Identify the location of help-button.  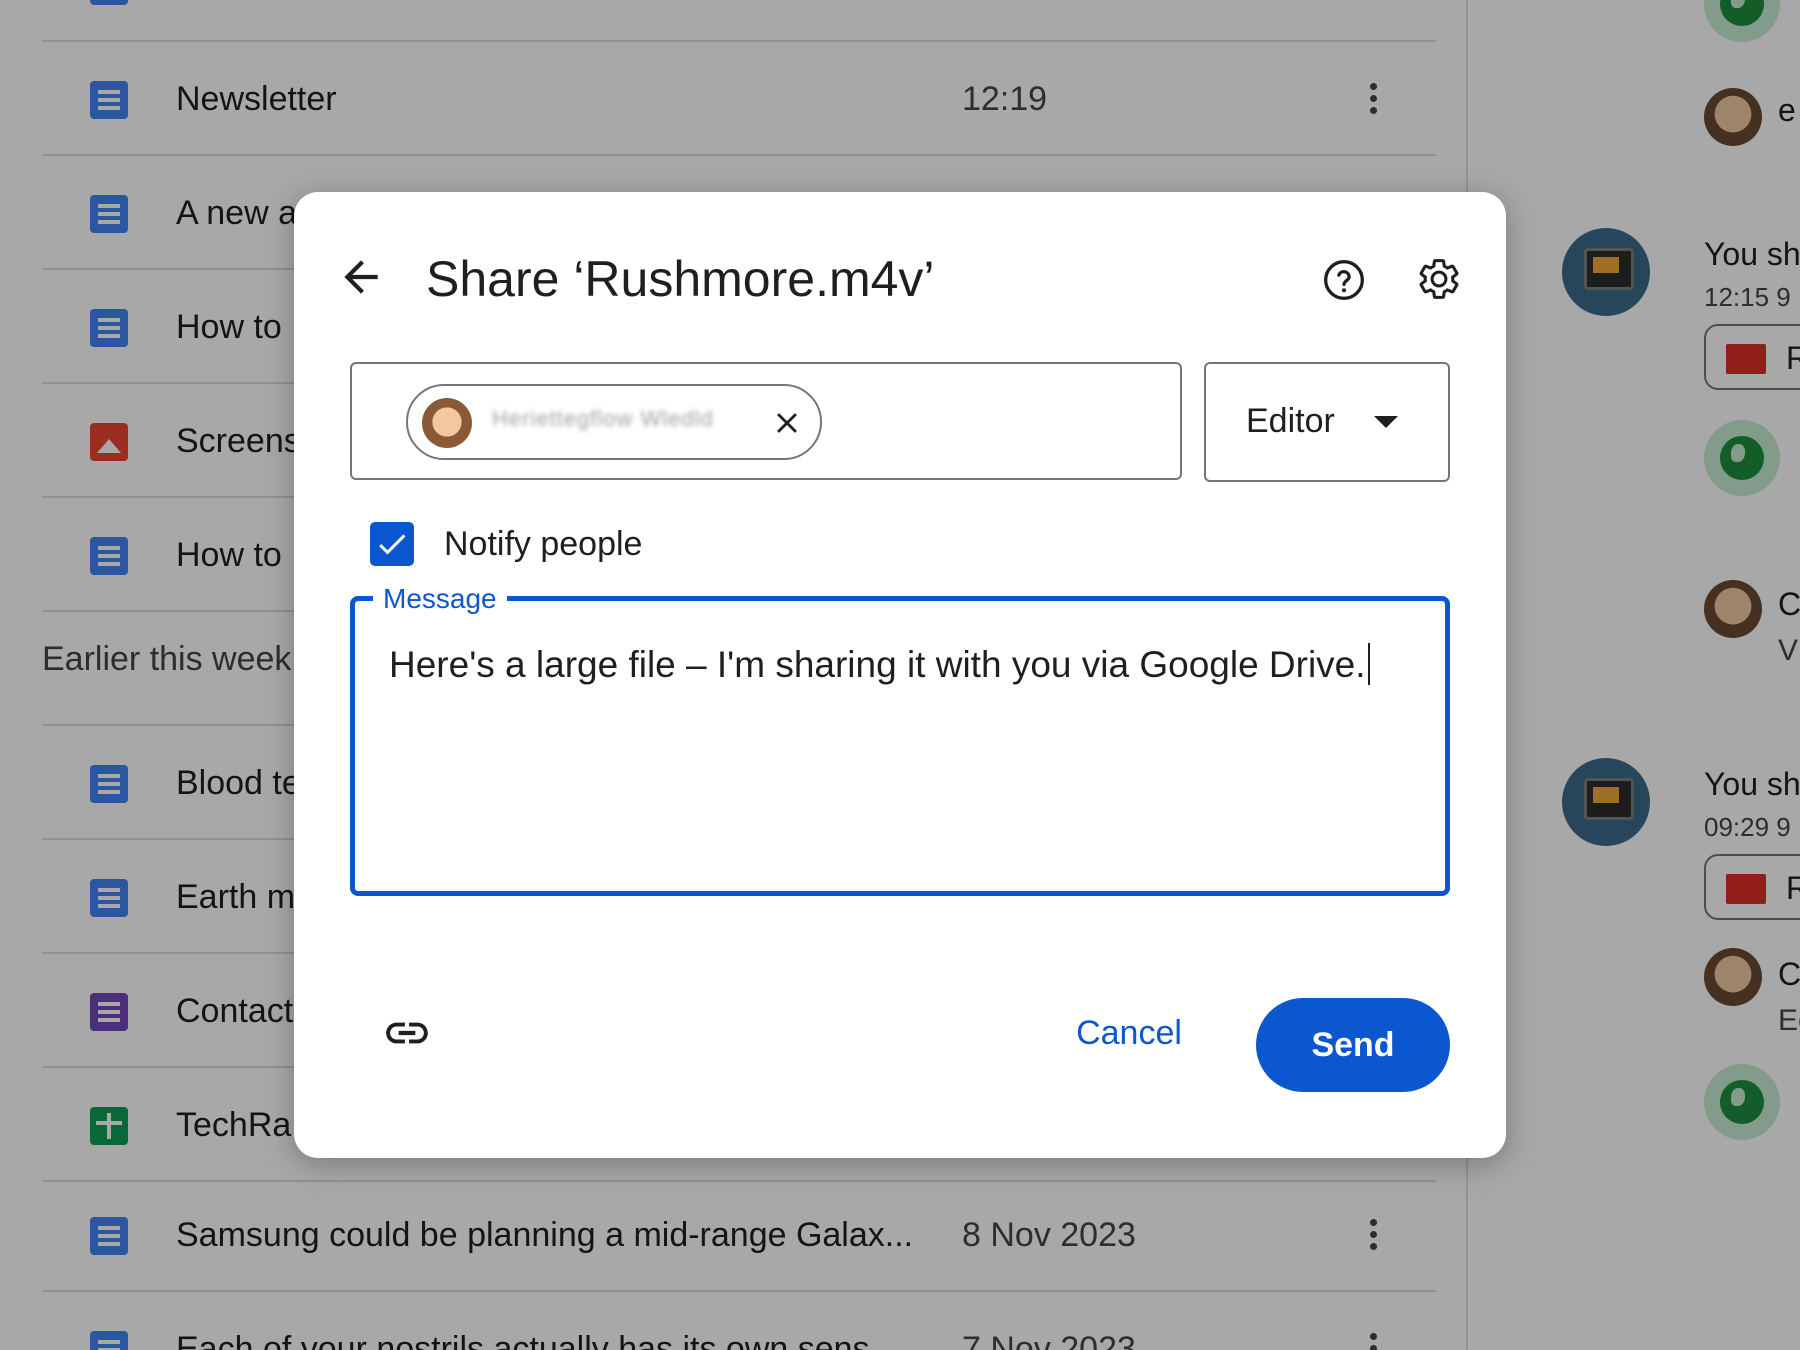
(1344, 280).